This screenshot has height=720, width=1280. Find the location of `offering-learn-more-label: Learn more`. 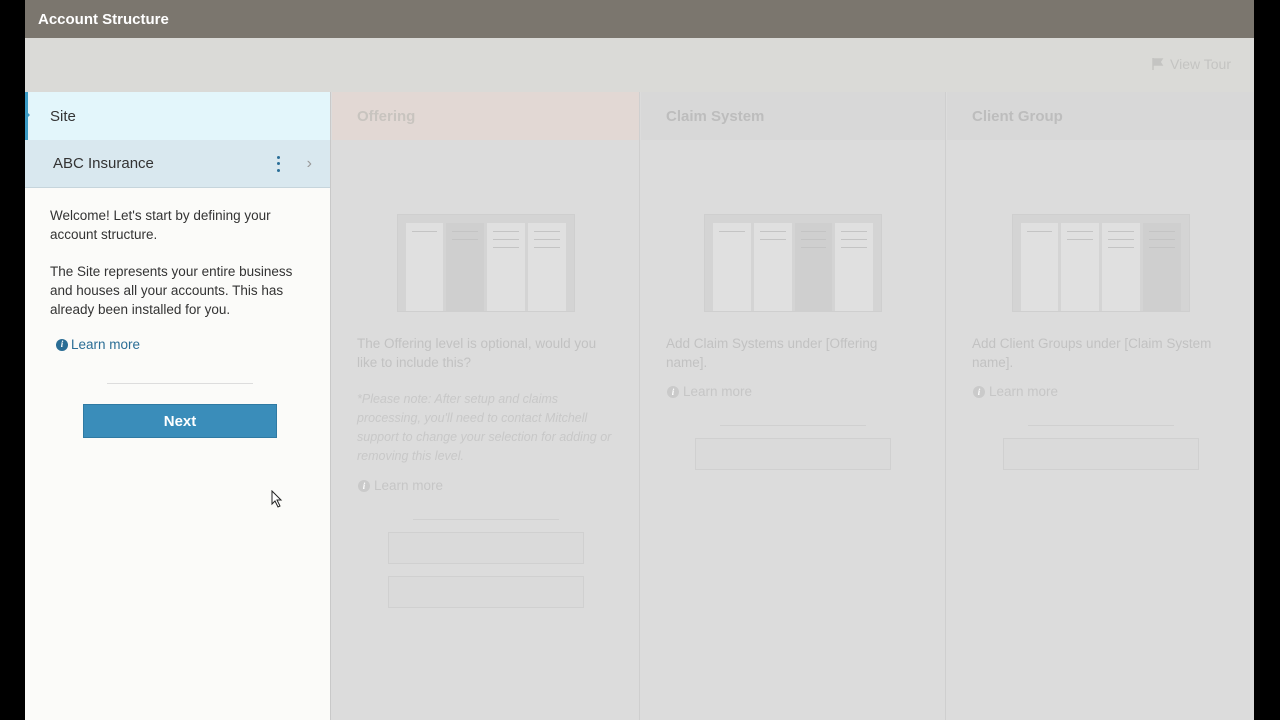

offering-learn-more-label: Learn more is located at coordinates (409, 485).